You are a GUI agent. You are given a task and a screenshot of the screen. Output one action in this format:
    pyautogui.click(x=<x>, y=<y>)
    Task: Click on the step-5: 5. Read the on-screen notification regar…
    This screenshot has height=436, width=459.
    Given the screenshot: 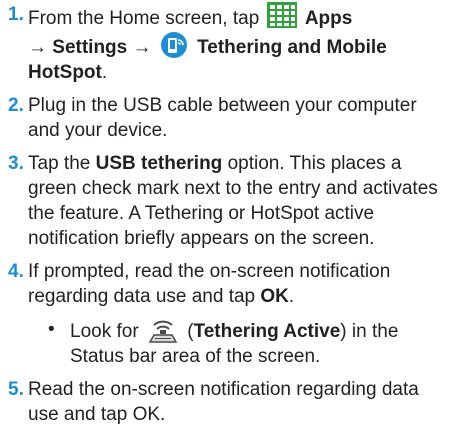 What is the action you would take?
    pyautogui.click(x=228, y=402)
    